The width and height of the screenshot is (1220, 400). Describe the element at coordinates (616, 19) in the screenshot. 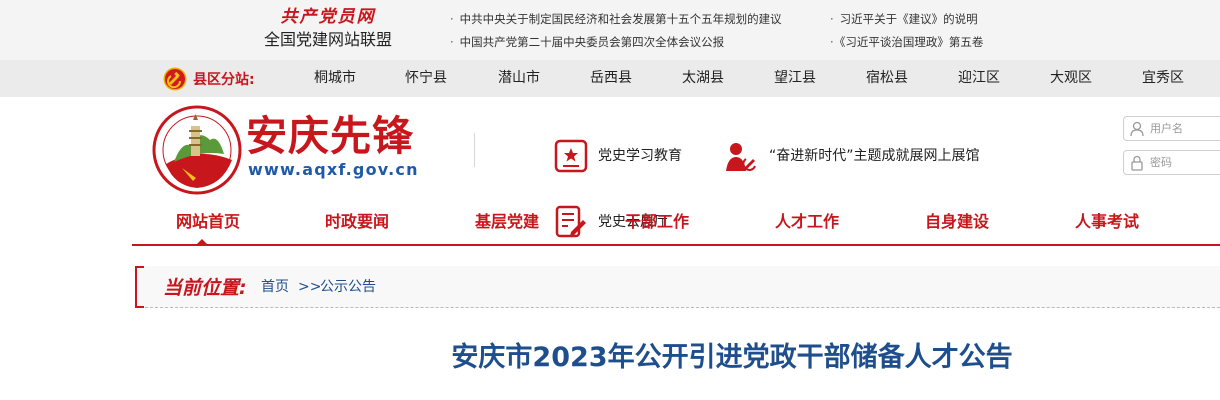

I see `top-link: 中共中央关于制定国民经济和社会发展第十五个五年规划的建议` at that location.